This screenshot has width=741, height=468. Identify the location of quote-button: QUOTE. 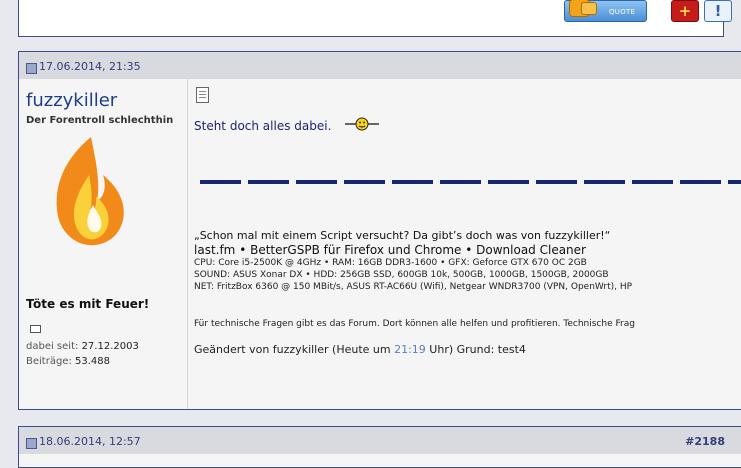
(605, 11).